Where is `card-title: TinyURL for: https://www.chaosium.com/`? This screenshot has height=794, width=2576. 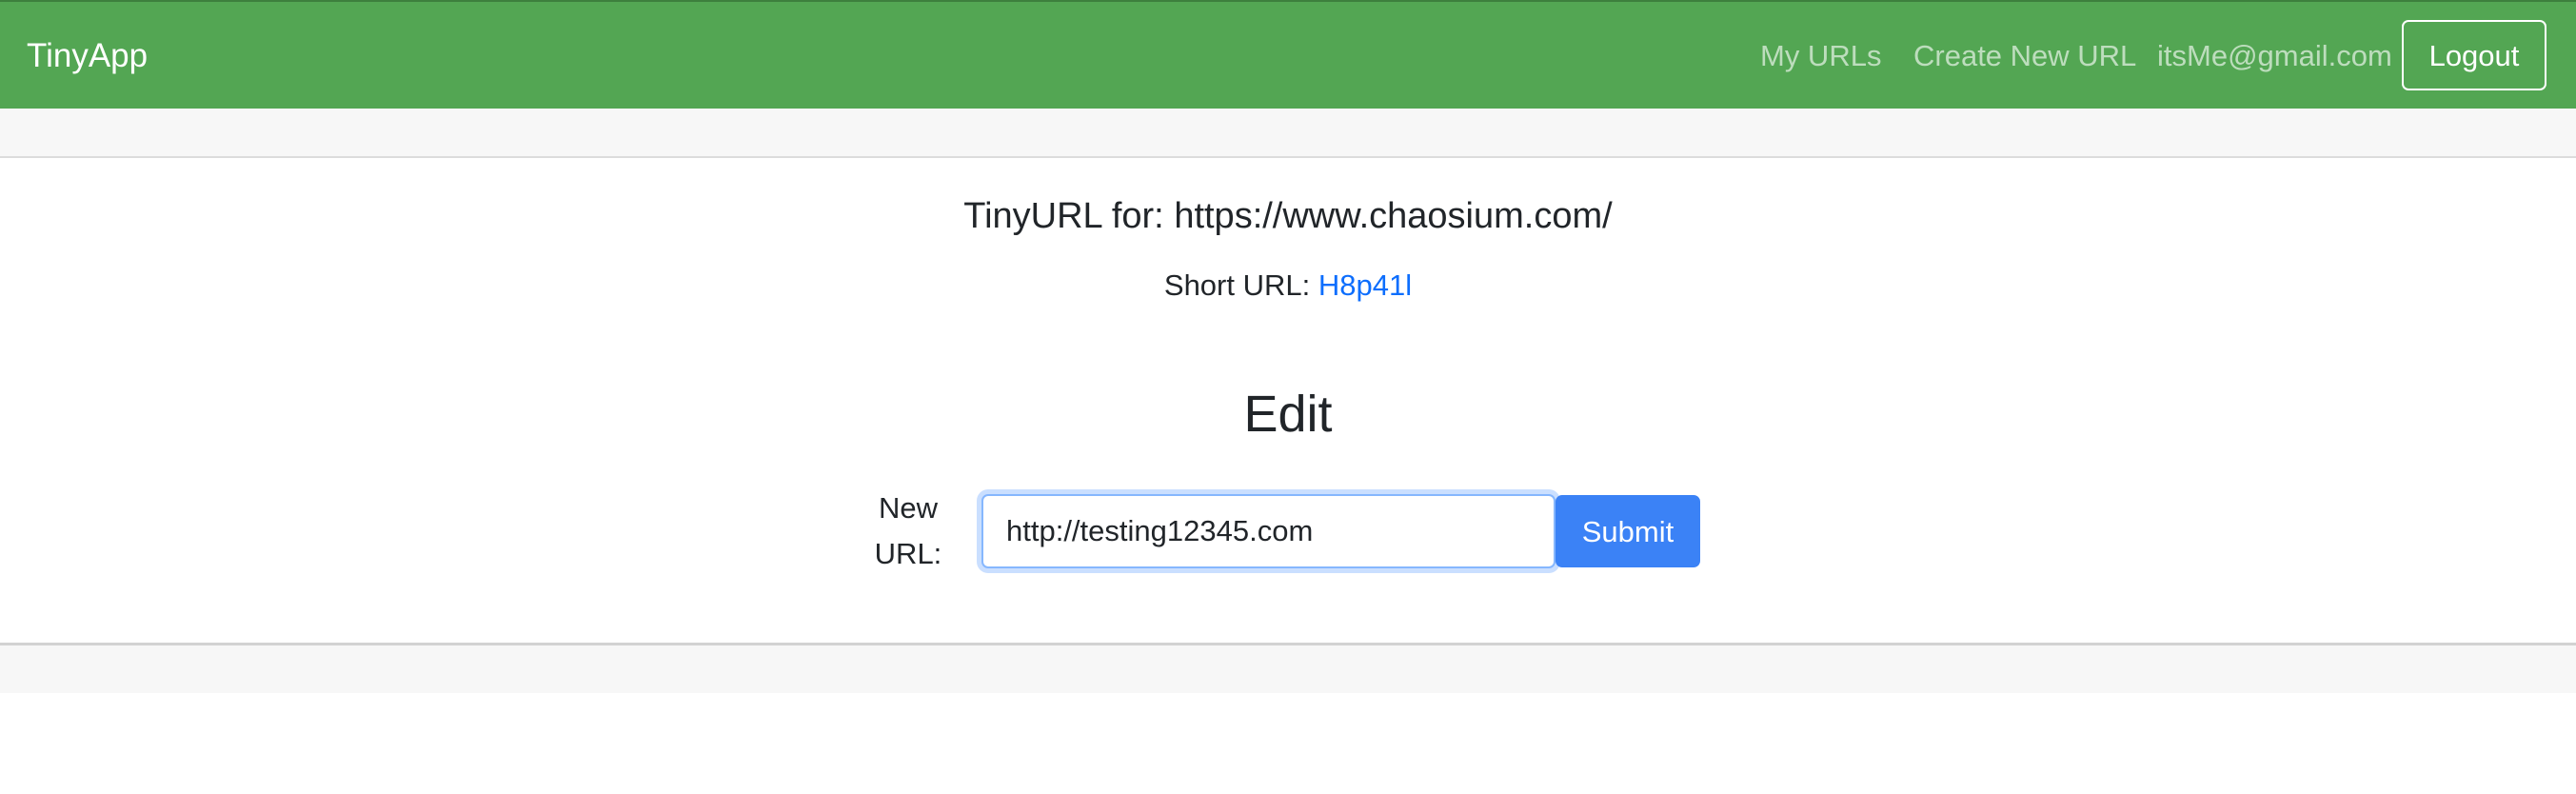 card-title: TinyURL for: https://www.chaosium.com/ is located at coordinates (1288, 216).